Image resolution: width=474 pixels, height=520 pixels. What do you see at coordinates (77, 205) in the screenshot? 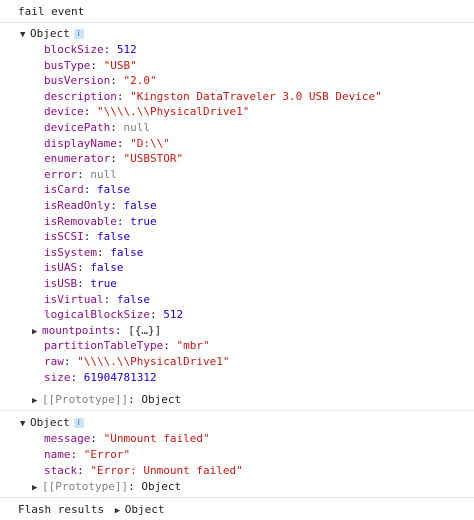
I see `property-key: isReadOnly` at bounding box center [77, 205].